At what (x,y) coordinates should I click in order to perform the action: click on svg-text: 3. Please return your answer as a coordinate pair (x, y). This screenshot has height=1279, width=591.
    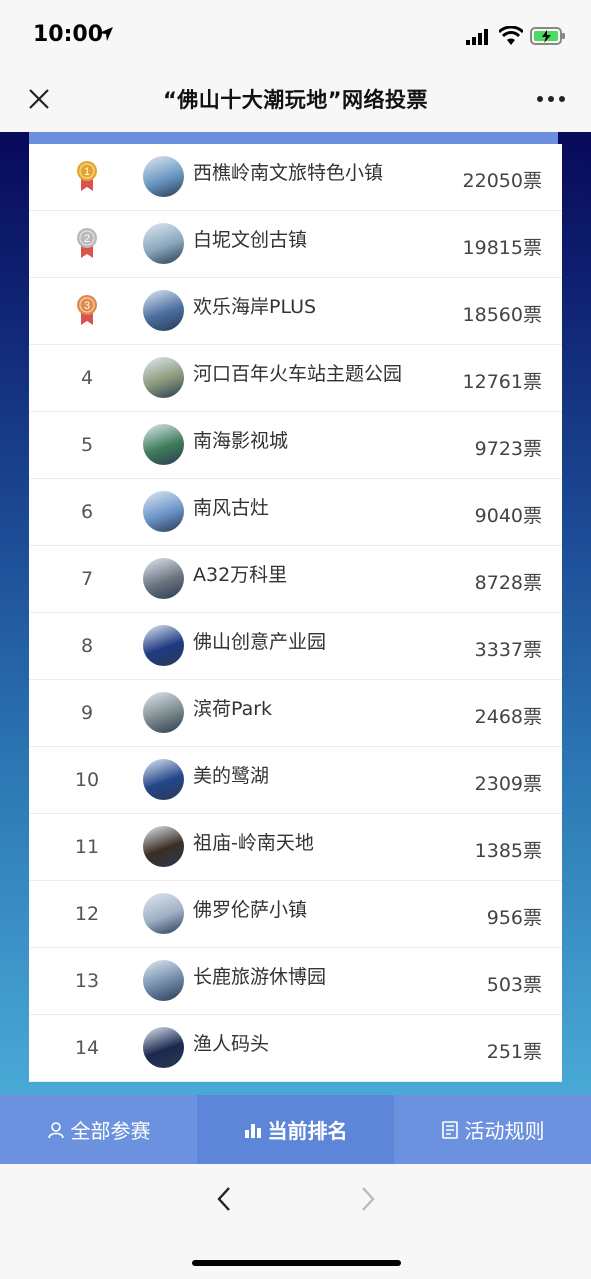
    Looking at the image, I should click on (87, 306).